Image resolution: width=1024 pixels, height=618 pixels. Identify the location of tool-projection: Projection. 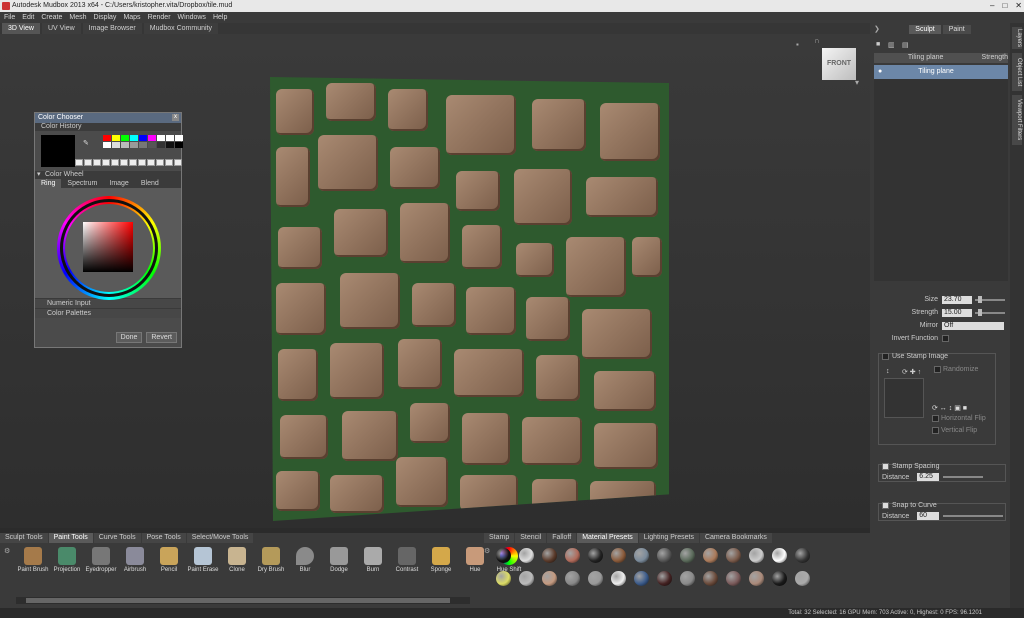
(67, 560).